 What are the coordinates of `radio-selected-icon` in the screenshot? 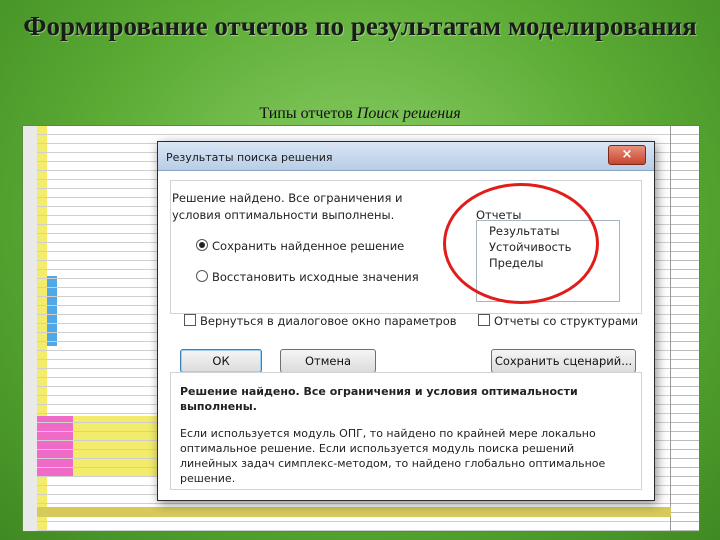 It's located at (202, 245).